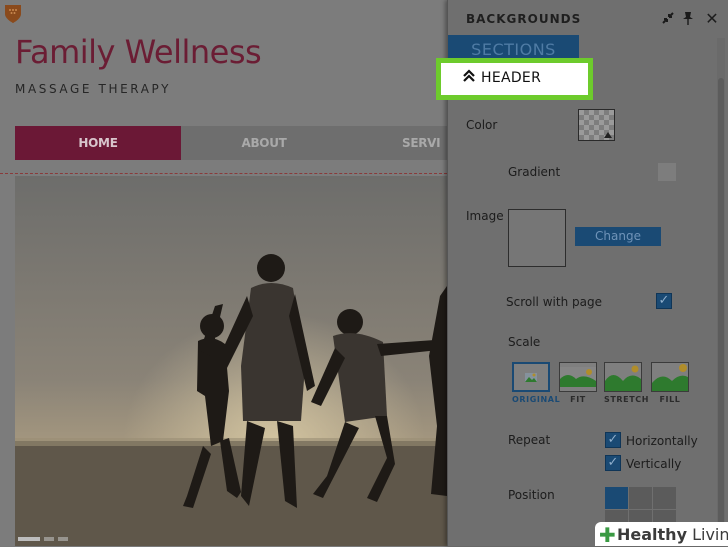 The image size is (728, 547). What do you see at coordinates (536, 399) in the screenshot?
I see `scale-original-label: ORIGINAL` at bounding box center [536, 399].